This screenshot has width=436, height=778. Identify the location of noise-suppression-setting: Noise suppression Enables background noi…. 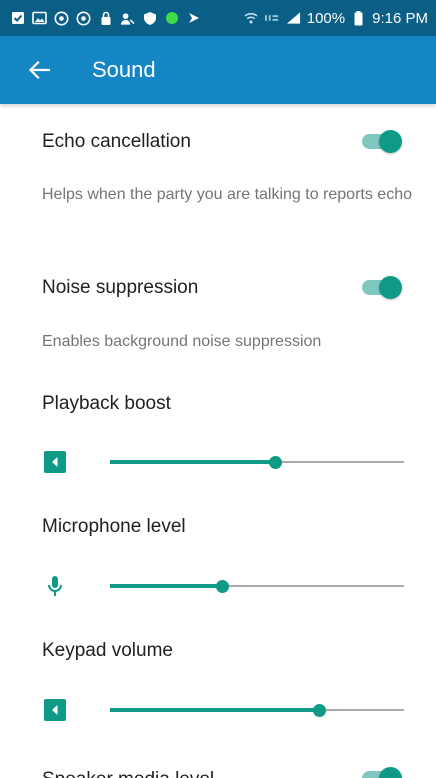
(218, 302).